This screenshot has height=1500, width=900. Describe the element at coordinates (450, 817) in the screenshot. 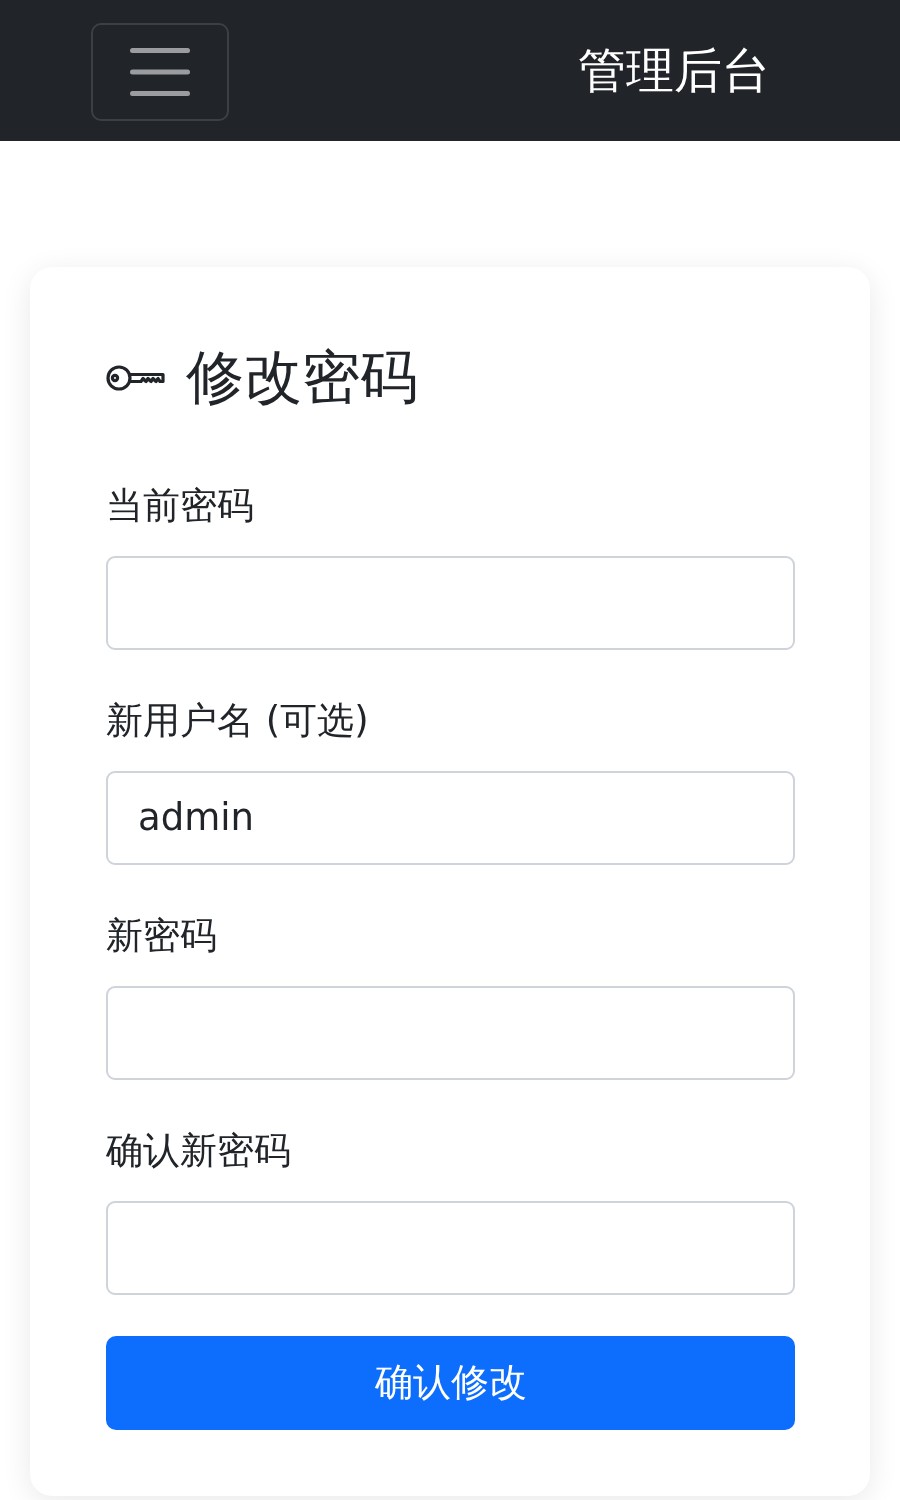

I see `input-field: admin` at that location.